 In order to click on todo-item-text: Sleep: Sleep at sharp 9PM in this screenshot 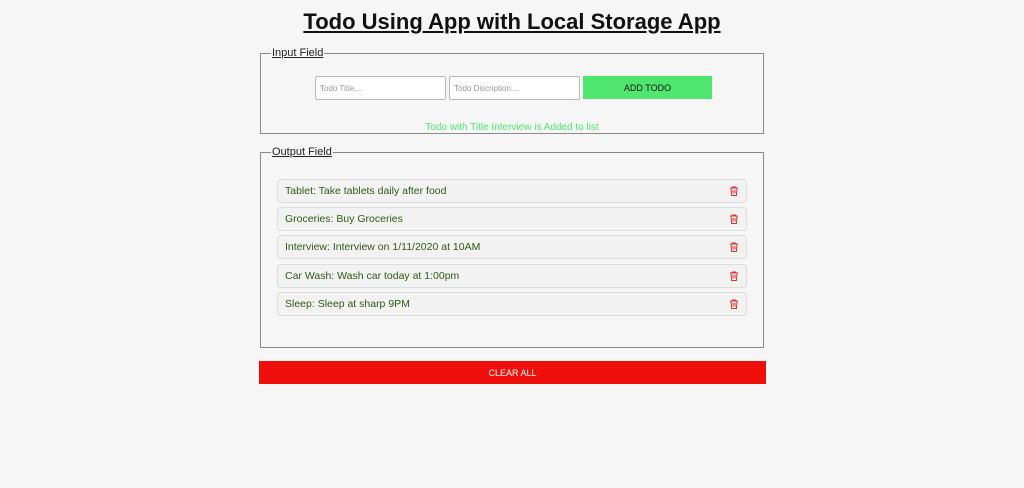, I will do `click(347, 303)`.